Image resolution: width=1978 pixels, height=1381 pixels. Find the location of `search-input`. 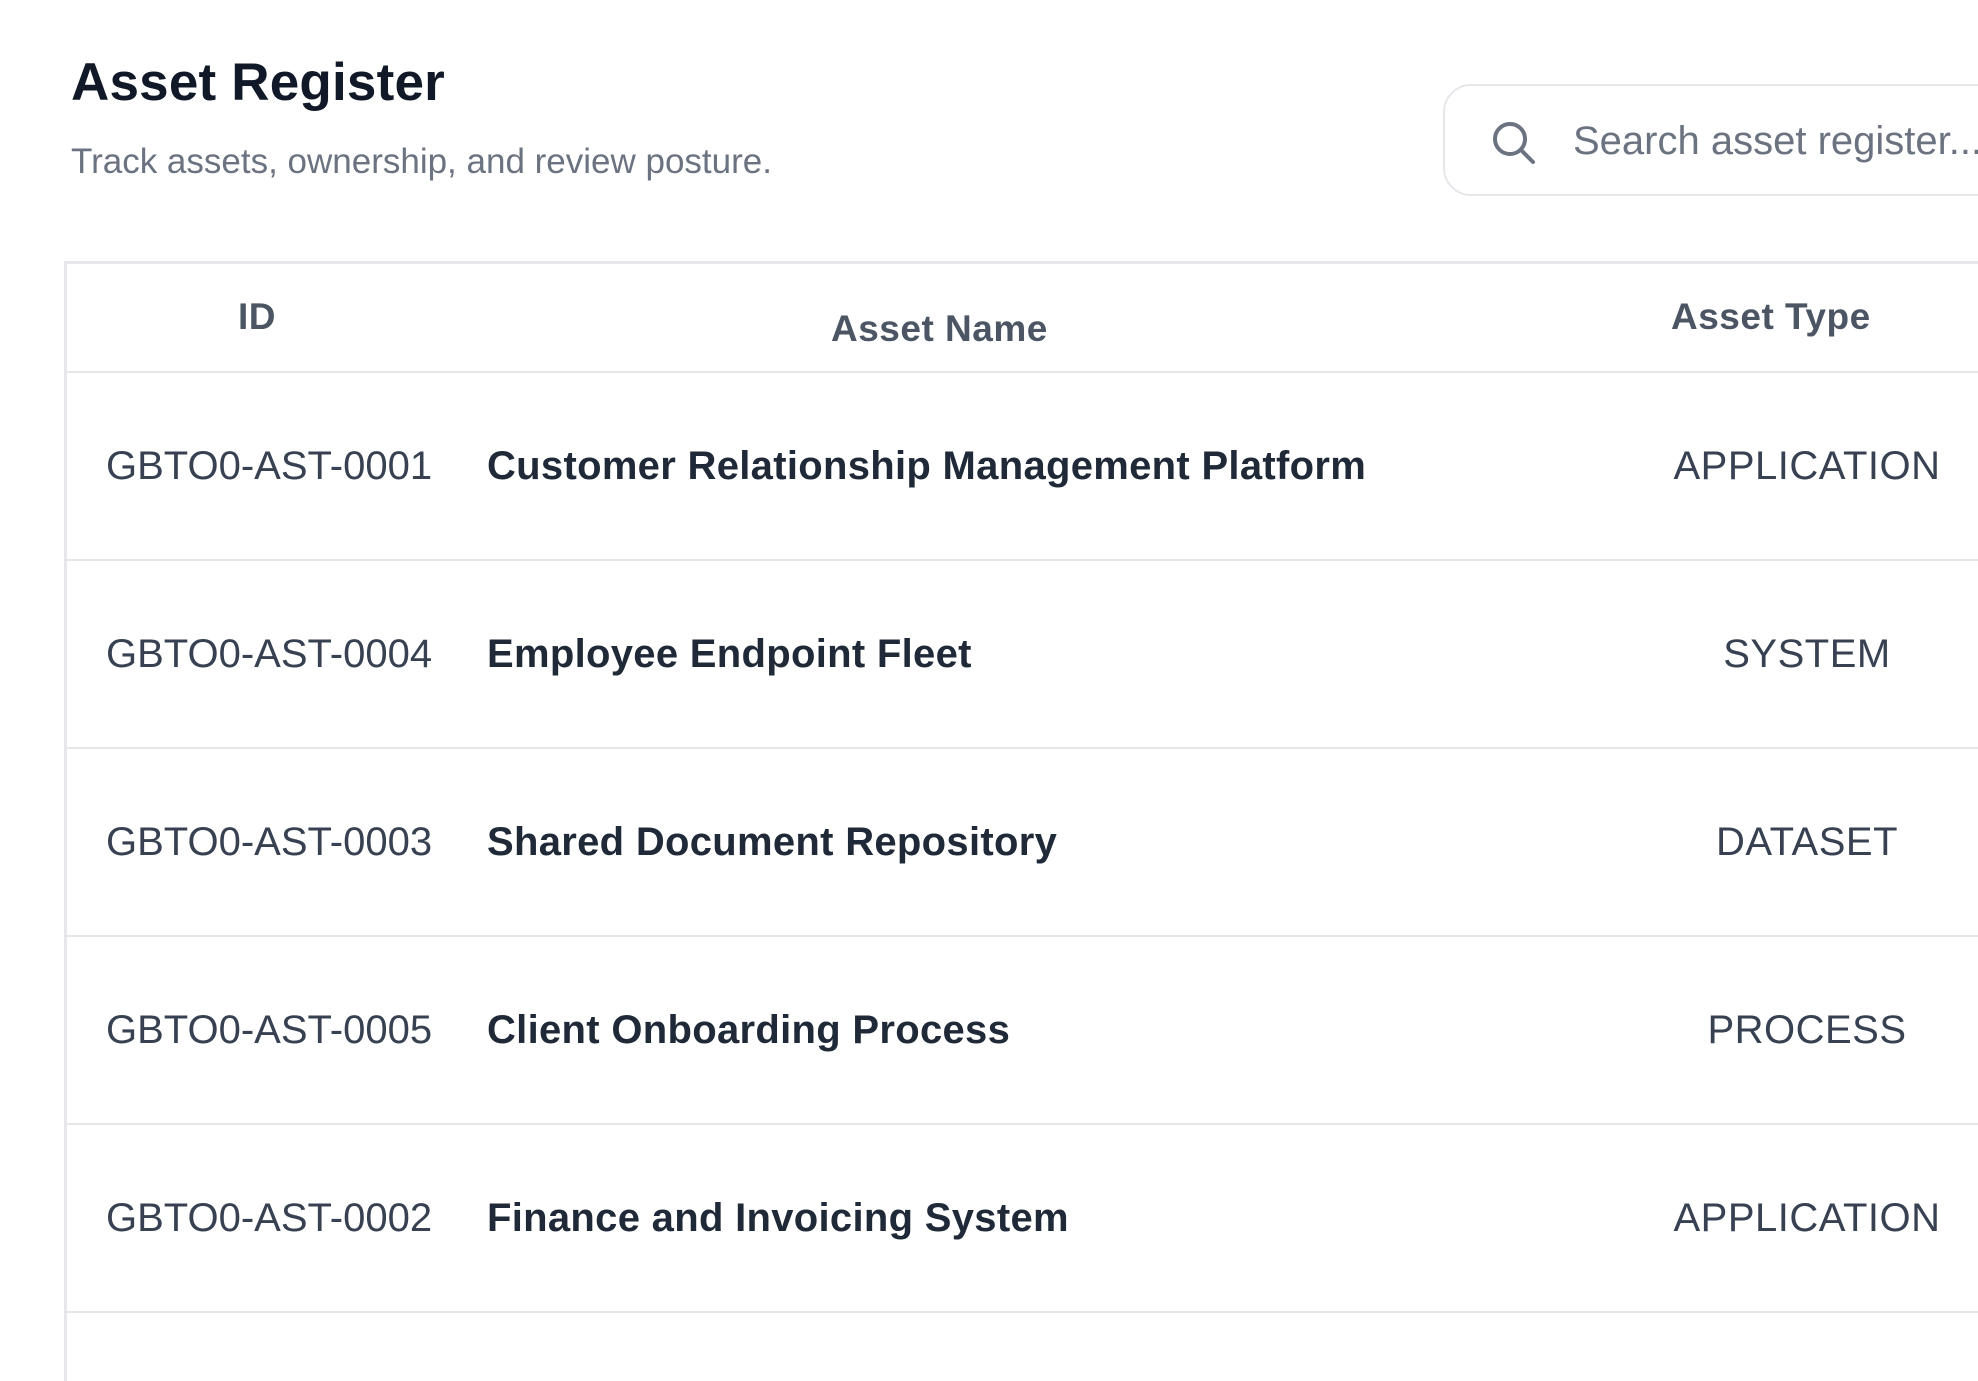

search-input is located at coordinates (1775, 141).